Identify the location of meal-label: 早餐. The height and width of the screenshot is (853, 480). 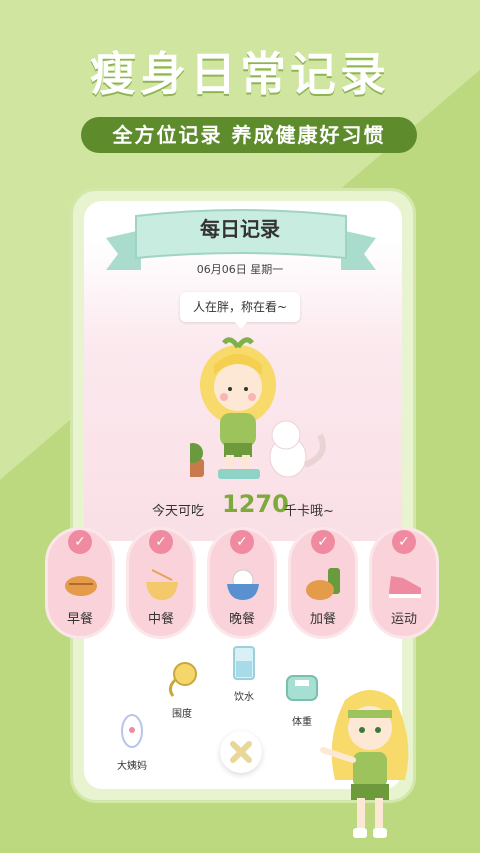
(79, 619).